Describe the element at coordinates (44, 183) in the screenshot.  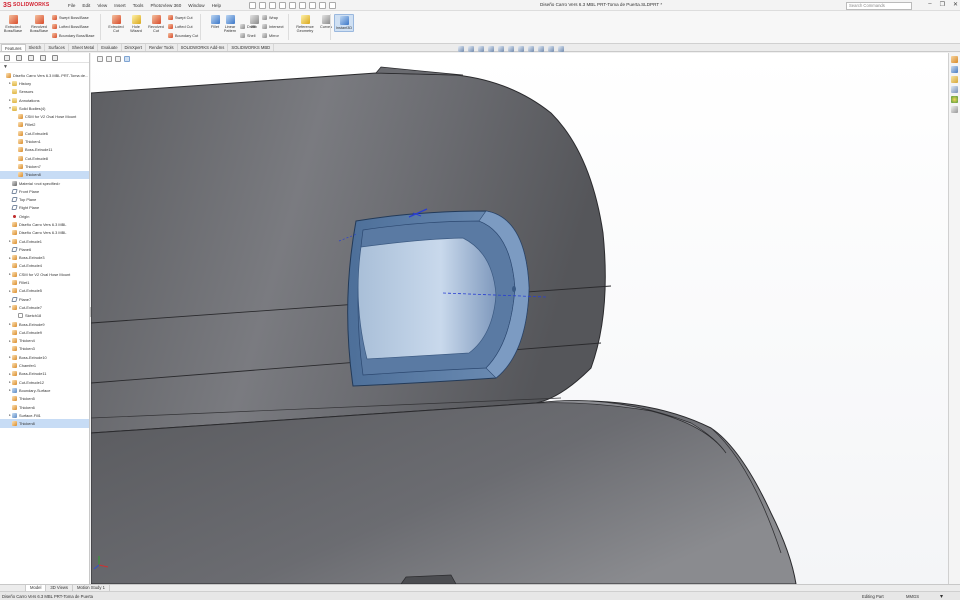
I see `tree-item: Material <not specified>` at that location.